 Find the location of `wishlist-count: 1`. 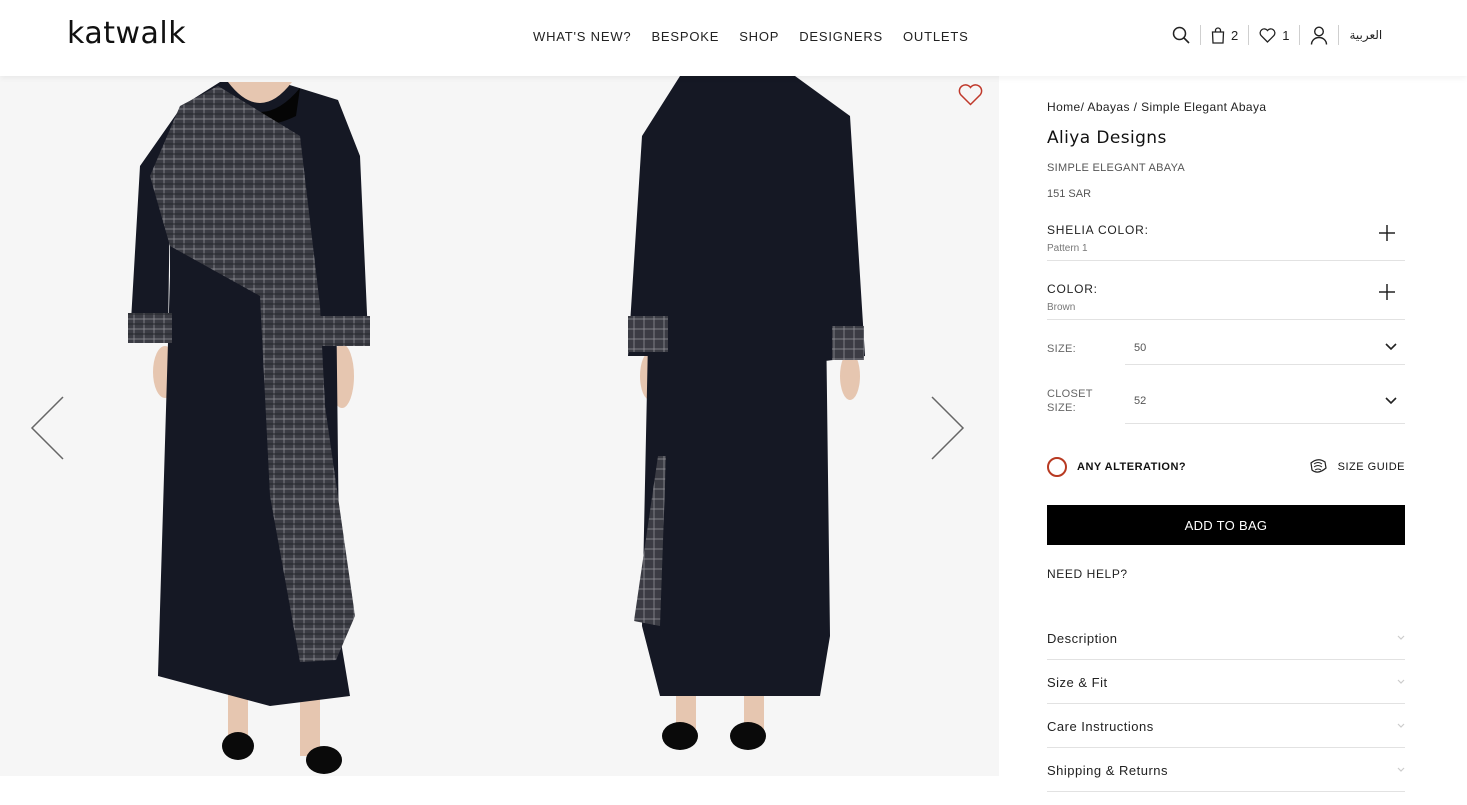

wishlist-count: 1 is located at coordinates (1286, 35).